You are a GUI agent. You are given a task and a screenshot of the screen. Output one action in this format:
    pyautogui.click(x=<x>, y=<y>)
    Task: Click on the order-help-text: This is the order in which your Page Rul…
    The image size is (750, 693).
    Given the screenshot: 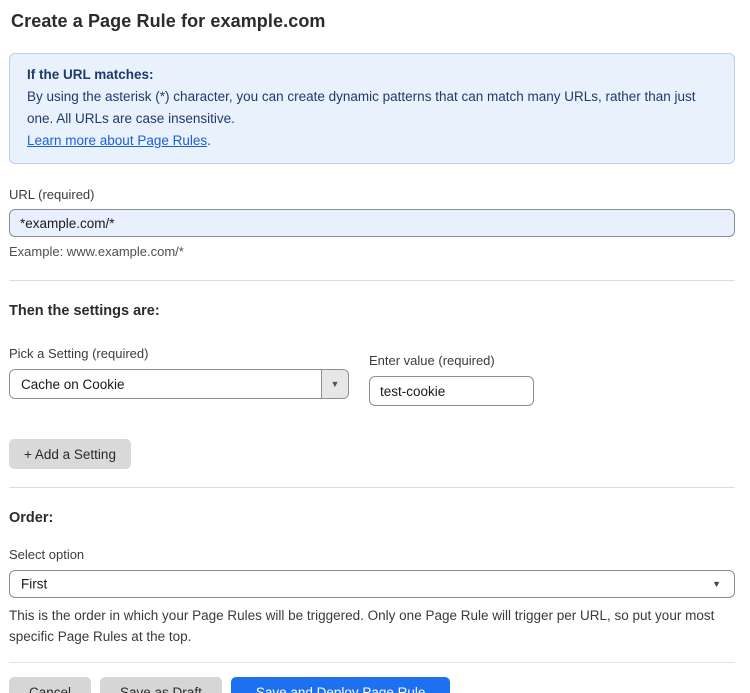 What is the action you would take?
    pyautogui.click(x=362, y=626)
    